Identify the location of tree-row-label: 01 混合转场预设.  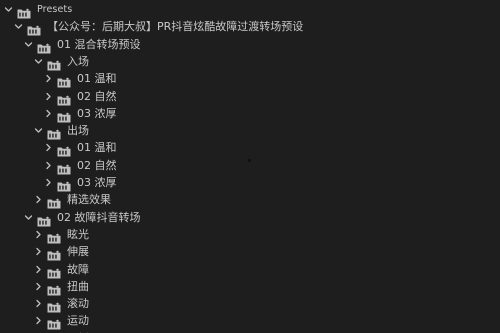
(99, 44).